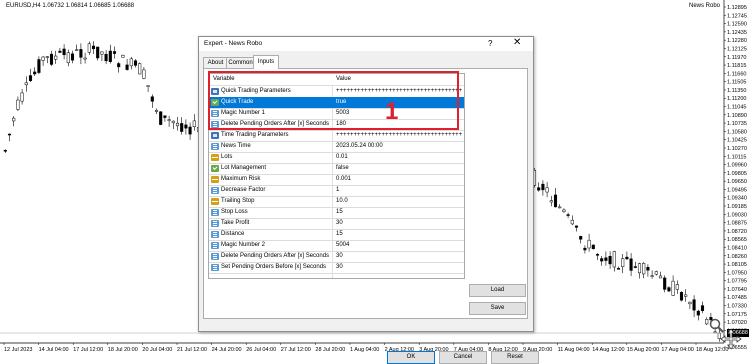 The image size is (750, 364). Describe the element at coordinates (737, 16) in the screenshot. I see `price-tick-label: 1.12745` at that location.